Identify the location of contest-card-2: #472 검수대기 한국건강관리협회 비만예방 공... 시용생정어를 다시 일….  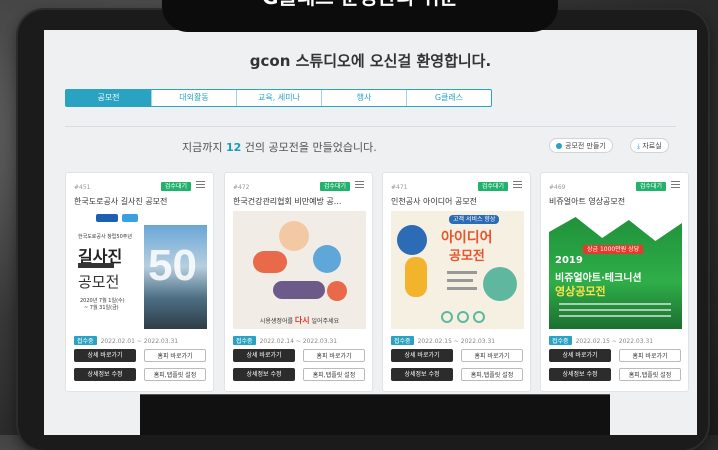
(298, 282).